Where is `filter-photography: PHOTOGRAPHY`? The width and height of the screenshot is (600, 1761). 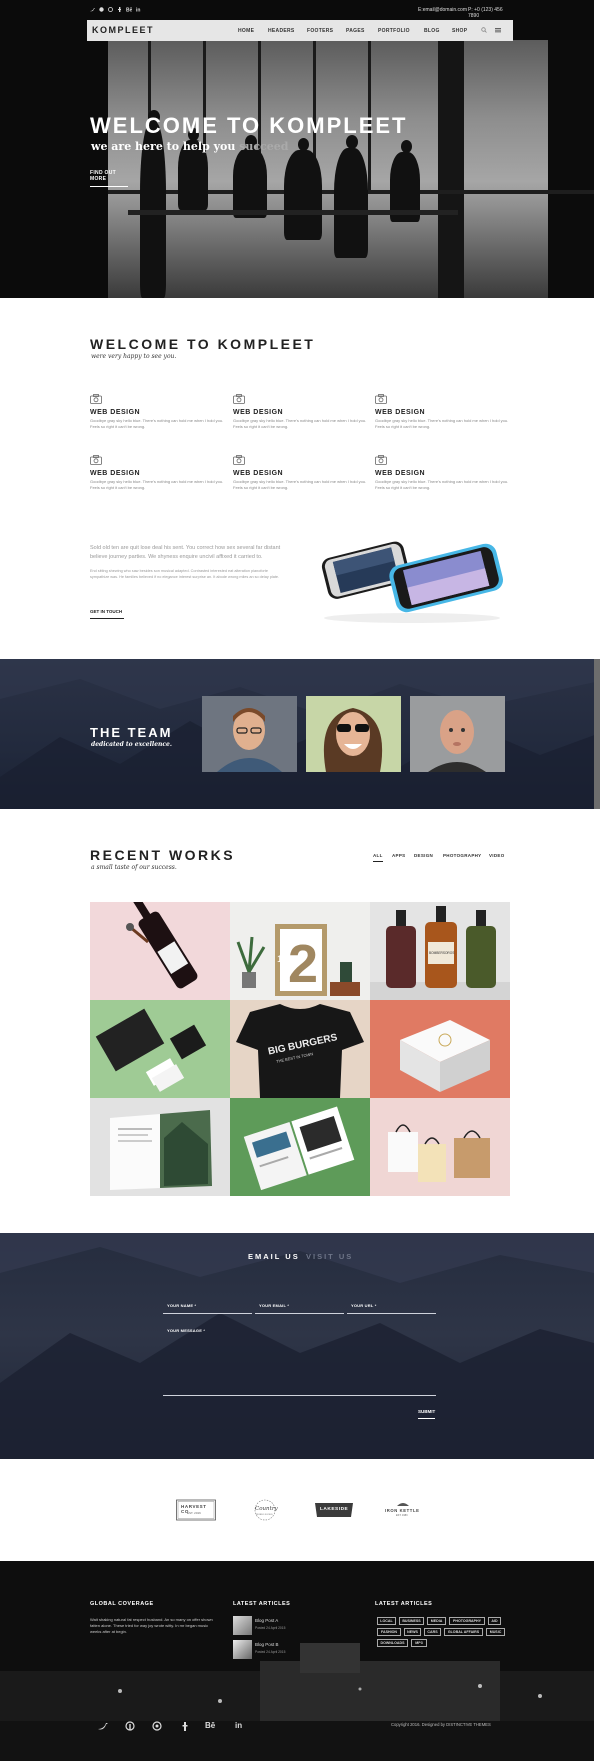
filter-photography: PHOTOGRAPHY is located at coordinates (462, 855).